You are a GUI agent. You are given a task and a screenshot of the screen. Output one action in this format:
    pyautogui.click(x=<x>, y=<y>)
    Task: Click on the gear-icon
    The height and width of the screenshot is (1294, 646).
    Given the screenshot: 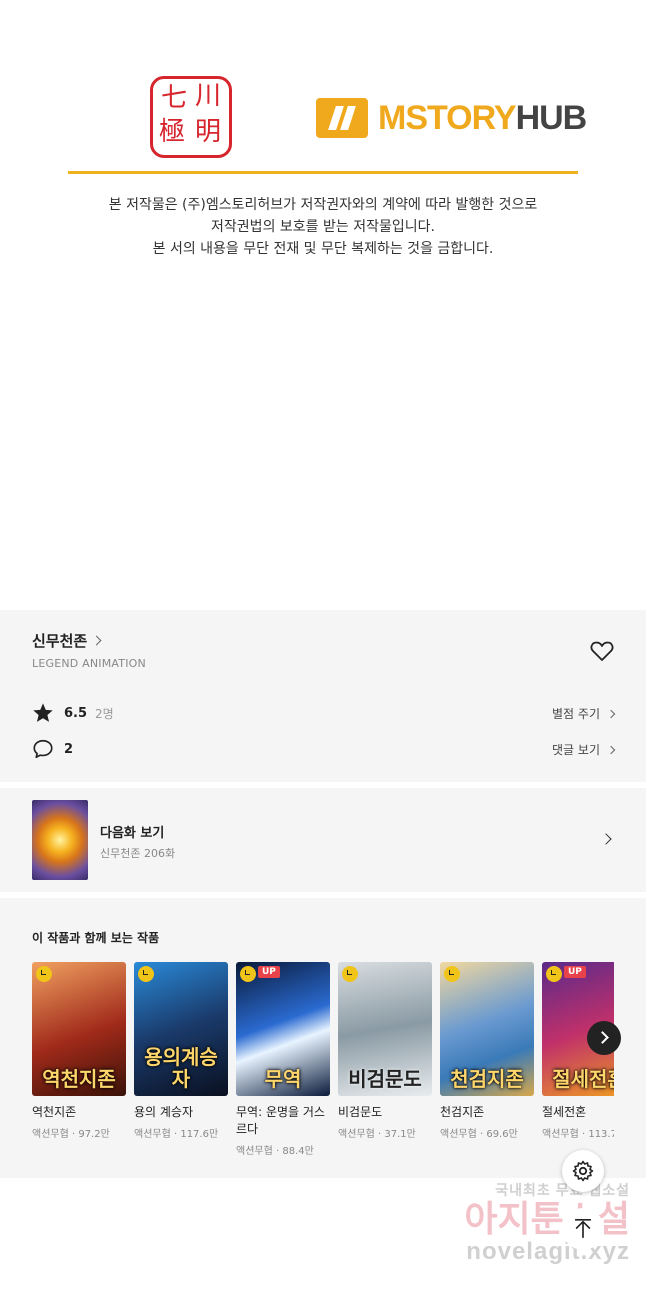 What is the action you would take?
    pyautogui.click(x=583, y=1171)
    